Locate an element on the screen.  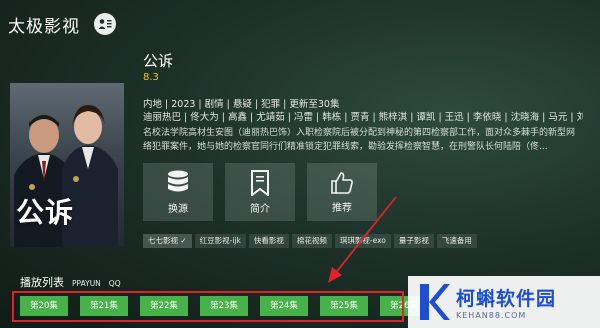
source-chip: 琪琪影视-exo is located at coordinates (362, 241).